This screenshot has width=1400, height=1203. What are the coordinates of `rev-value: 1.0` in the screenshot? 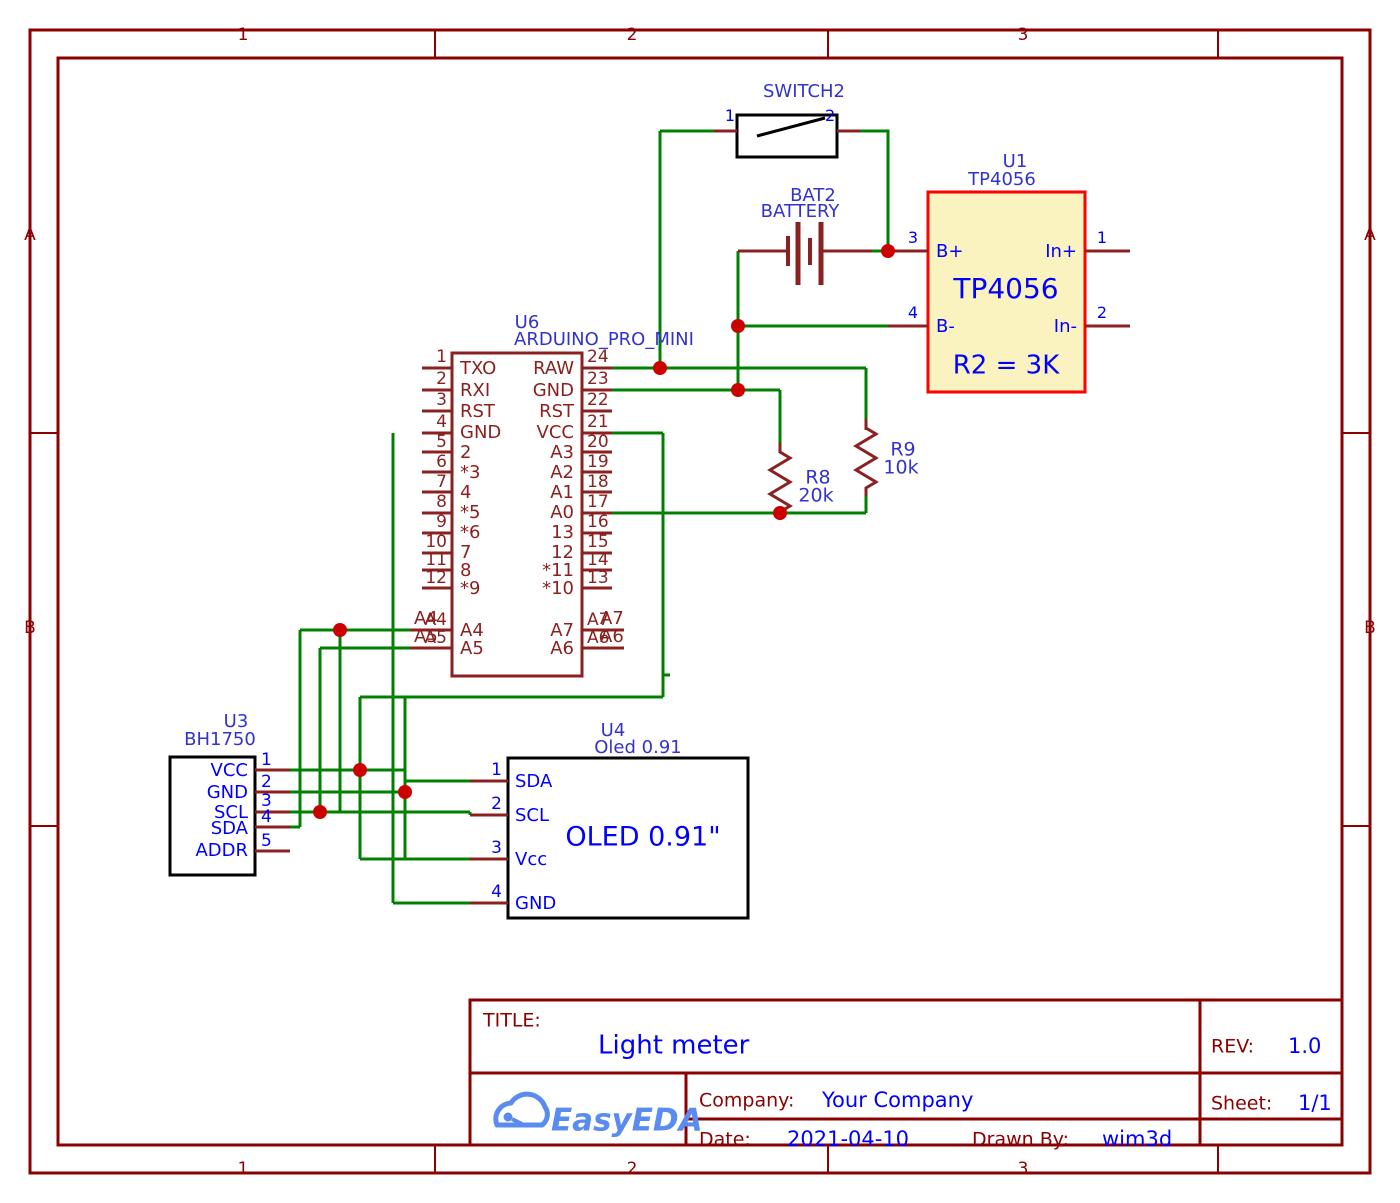 It's located at (1304, 1046).